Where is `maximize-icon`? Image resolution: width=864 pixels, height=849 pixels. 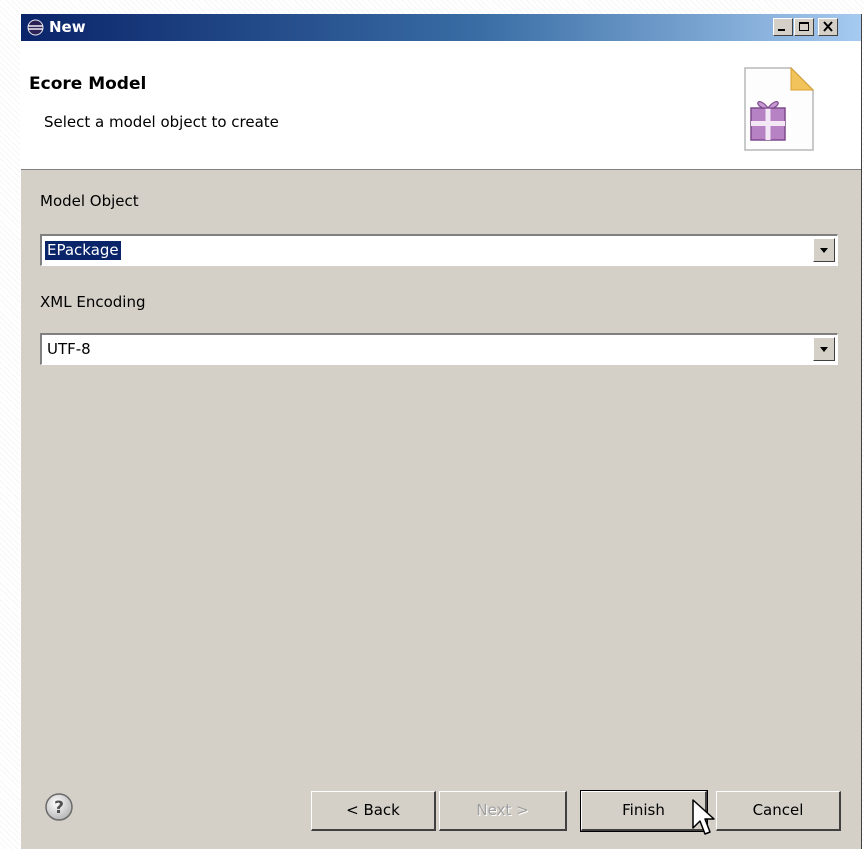
maximize-icon is located at coordinates (804, 26).